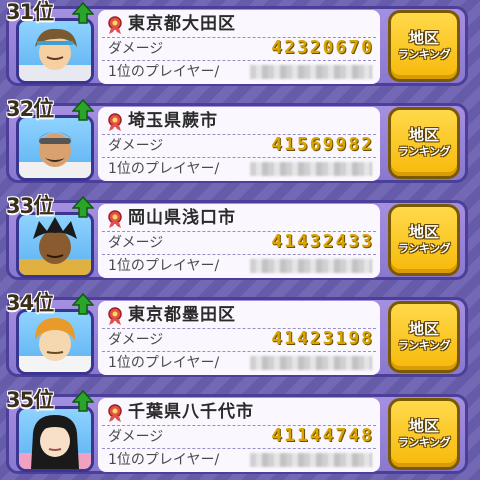  I want to click on ranking-info-panel: 埼玉県蕨市 ダメージ 41569982 1位のプレイヤー/, so click(239, 144).